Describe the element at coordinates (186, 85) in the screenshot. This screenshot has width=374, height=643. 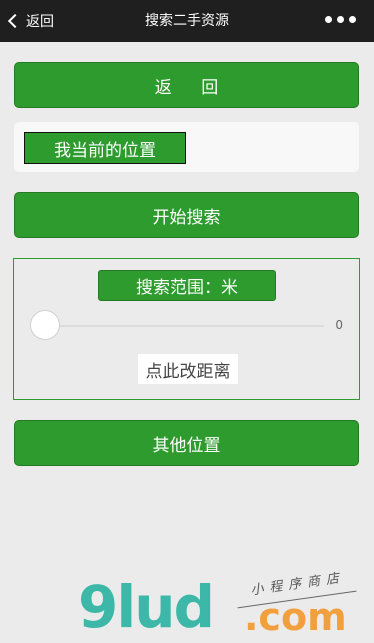
I see `back-button: 返 回` at that location.